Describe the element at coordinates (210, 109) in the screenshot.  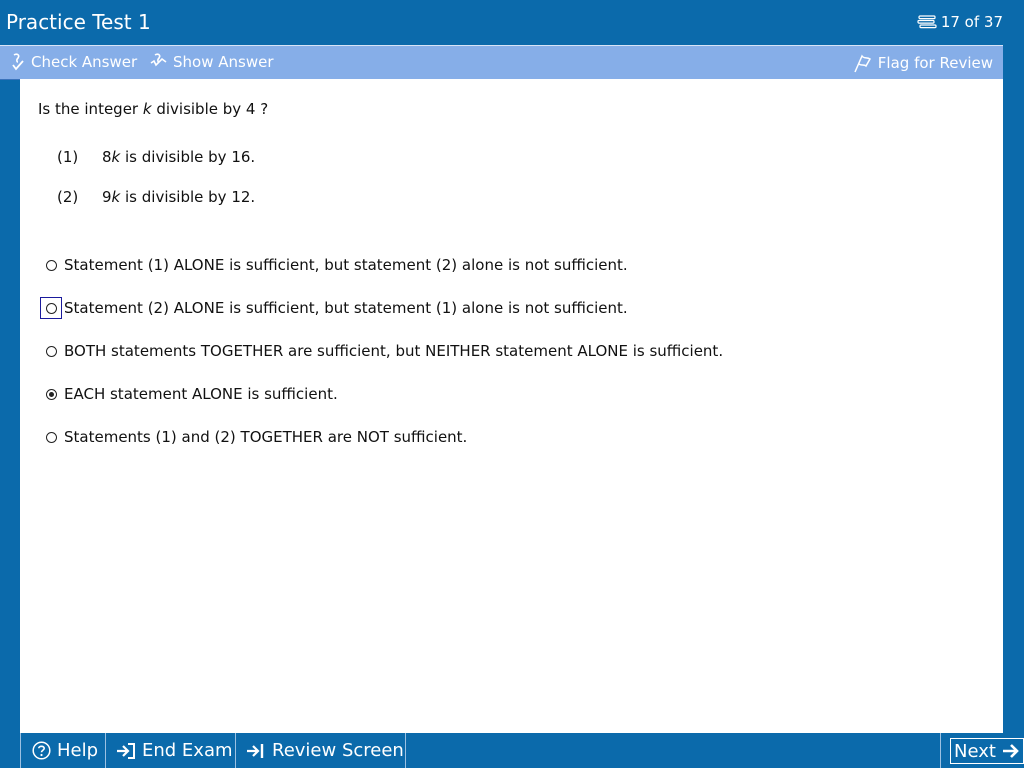
I see `stem-suffix: divisible by 4 ?` at that location.